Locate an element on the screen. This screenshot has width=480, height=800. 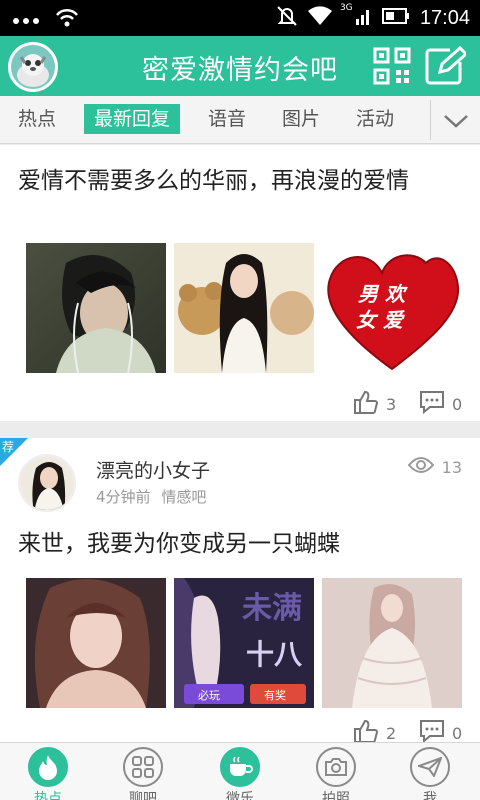
author-avatar is located at coordinates (47, 483).